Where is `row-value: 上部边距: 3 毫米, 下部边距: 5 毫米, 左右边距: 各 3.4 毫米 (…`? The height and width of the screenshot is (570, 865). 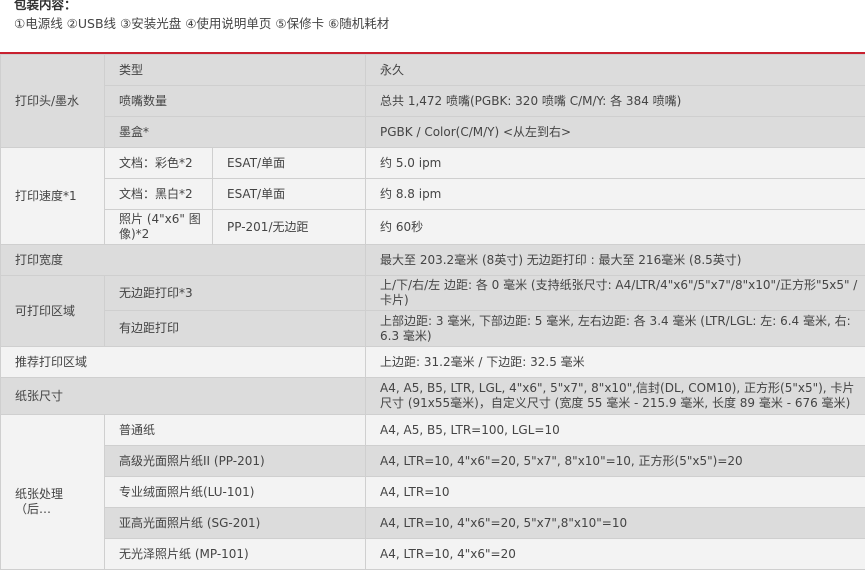
row-value: 上部边距: 3 毫米, 下部边距: 5 毫米, 左右边距: 各 3.4 毫米 (… is located at coordinates (615, 329).